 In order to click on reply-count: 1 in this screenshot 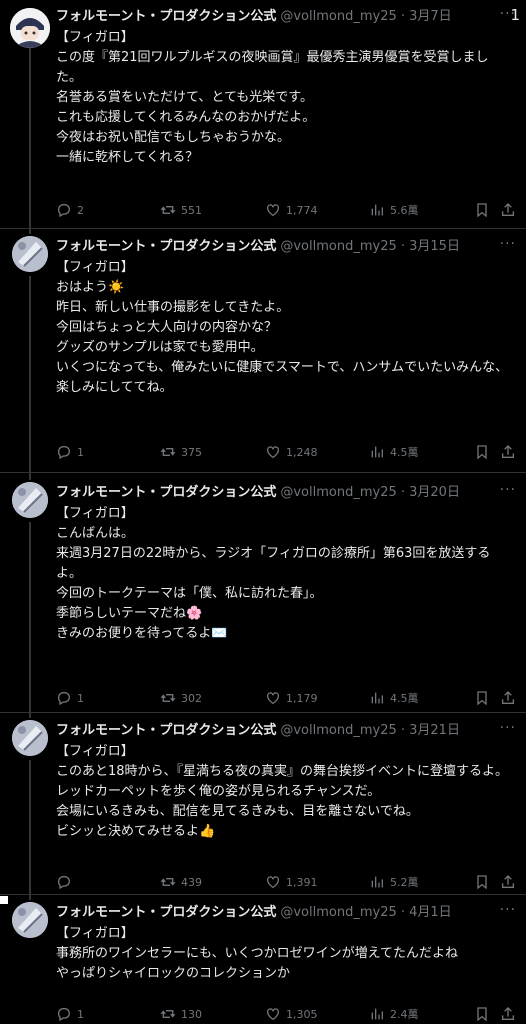, I will do `click(80, 1014)`.